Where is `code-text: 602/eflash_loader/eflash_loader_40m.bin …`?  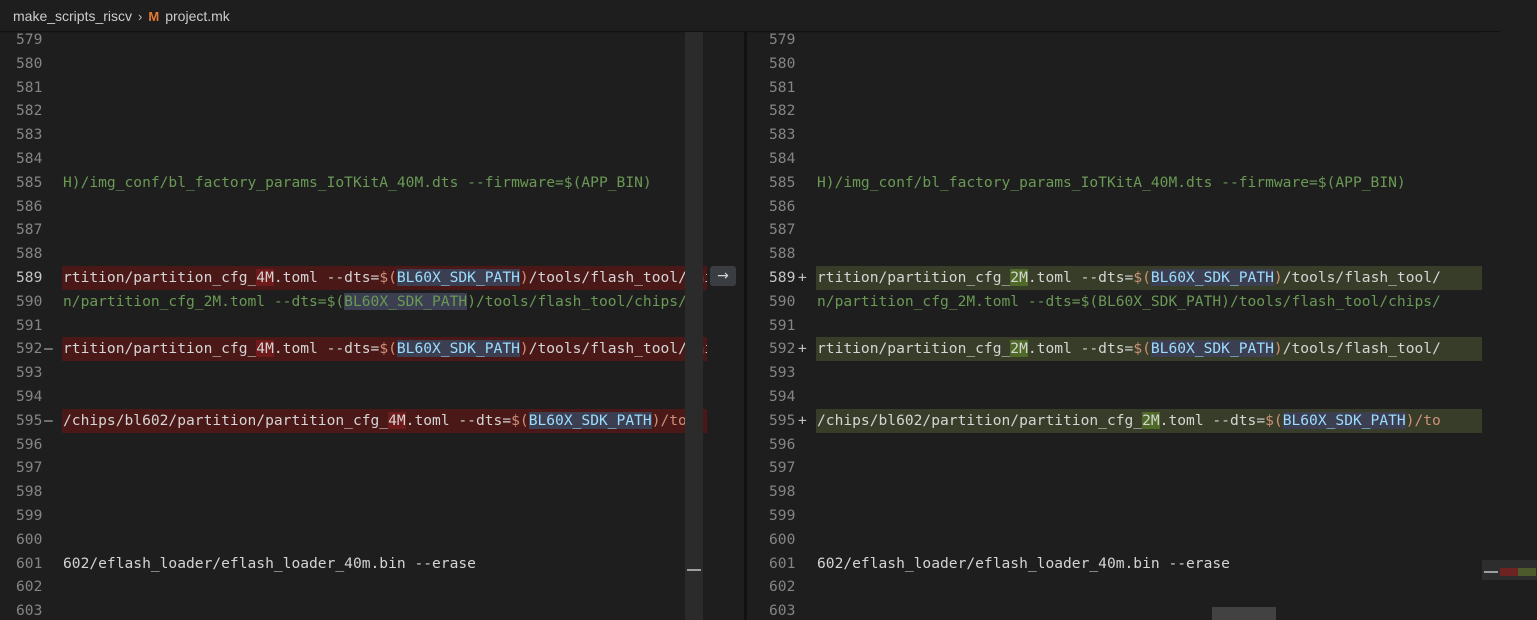 code-text: 602/eflash_loader/eflash_loader_40m.bin … is located at coordinates (384, 564).